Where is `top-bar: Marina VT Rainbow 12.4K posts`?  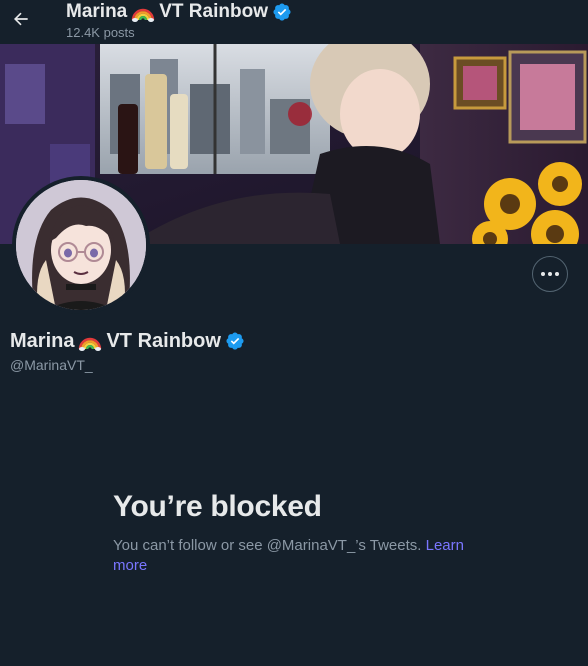
top-bar: Marina VT Rainbow 12.4K posts is located at coordinates (294, 22).